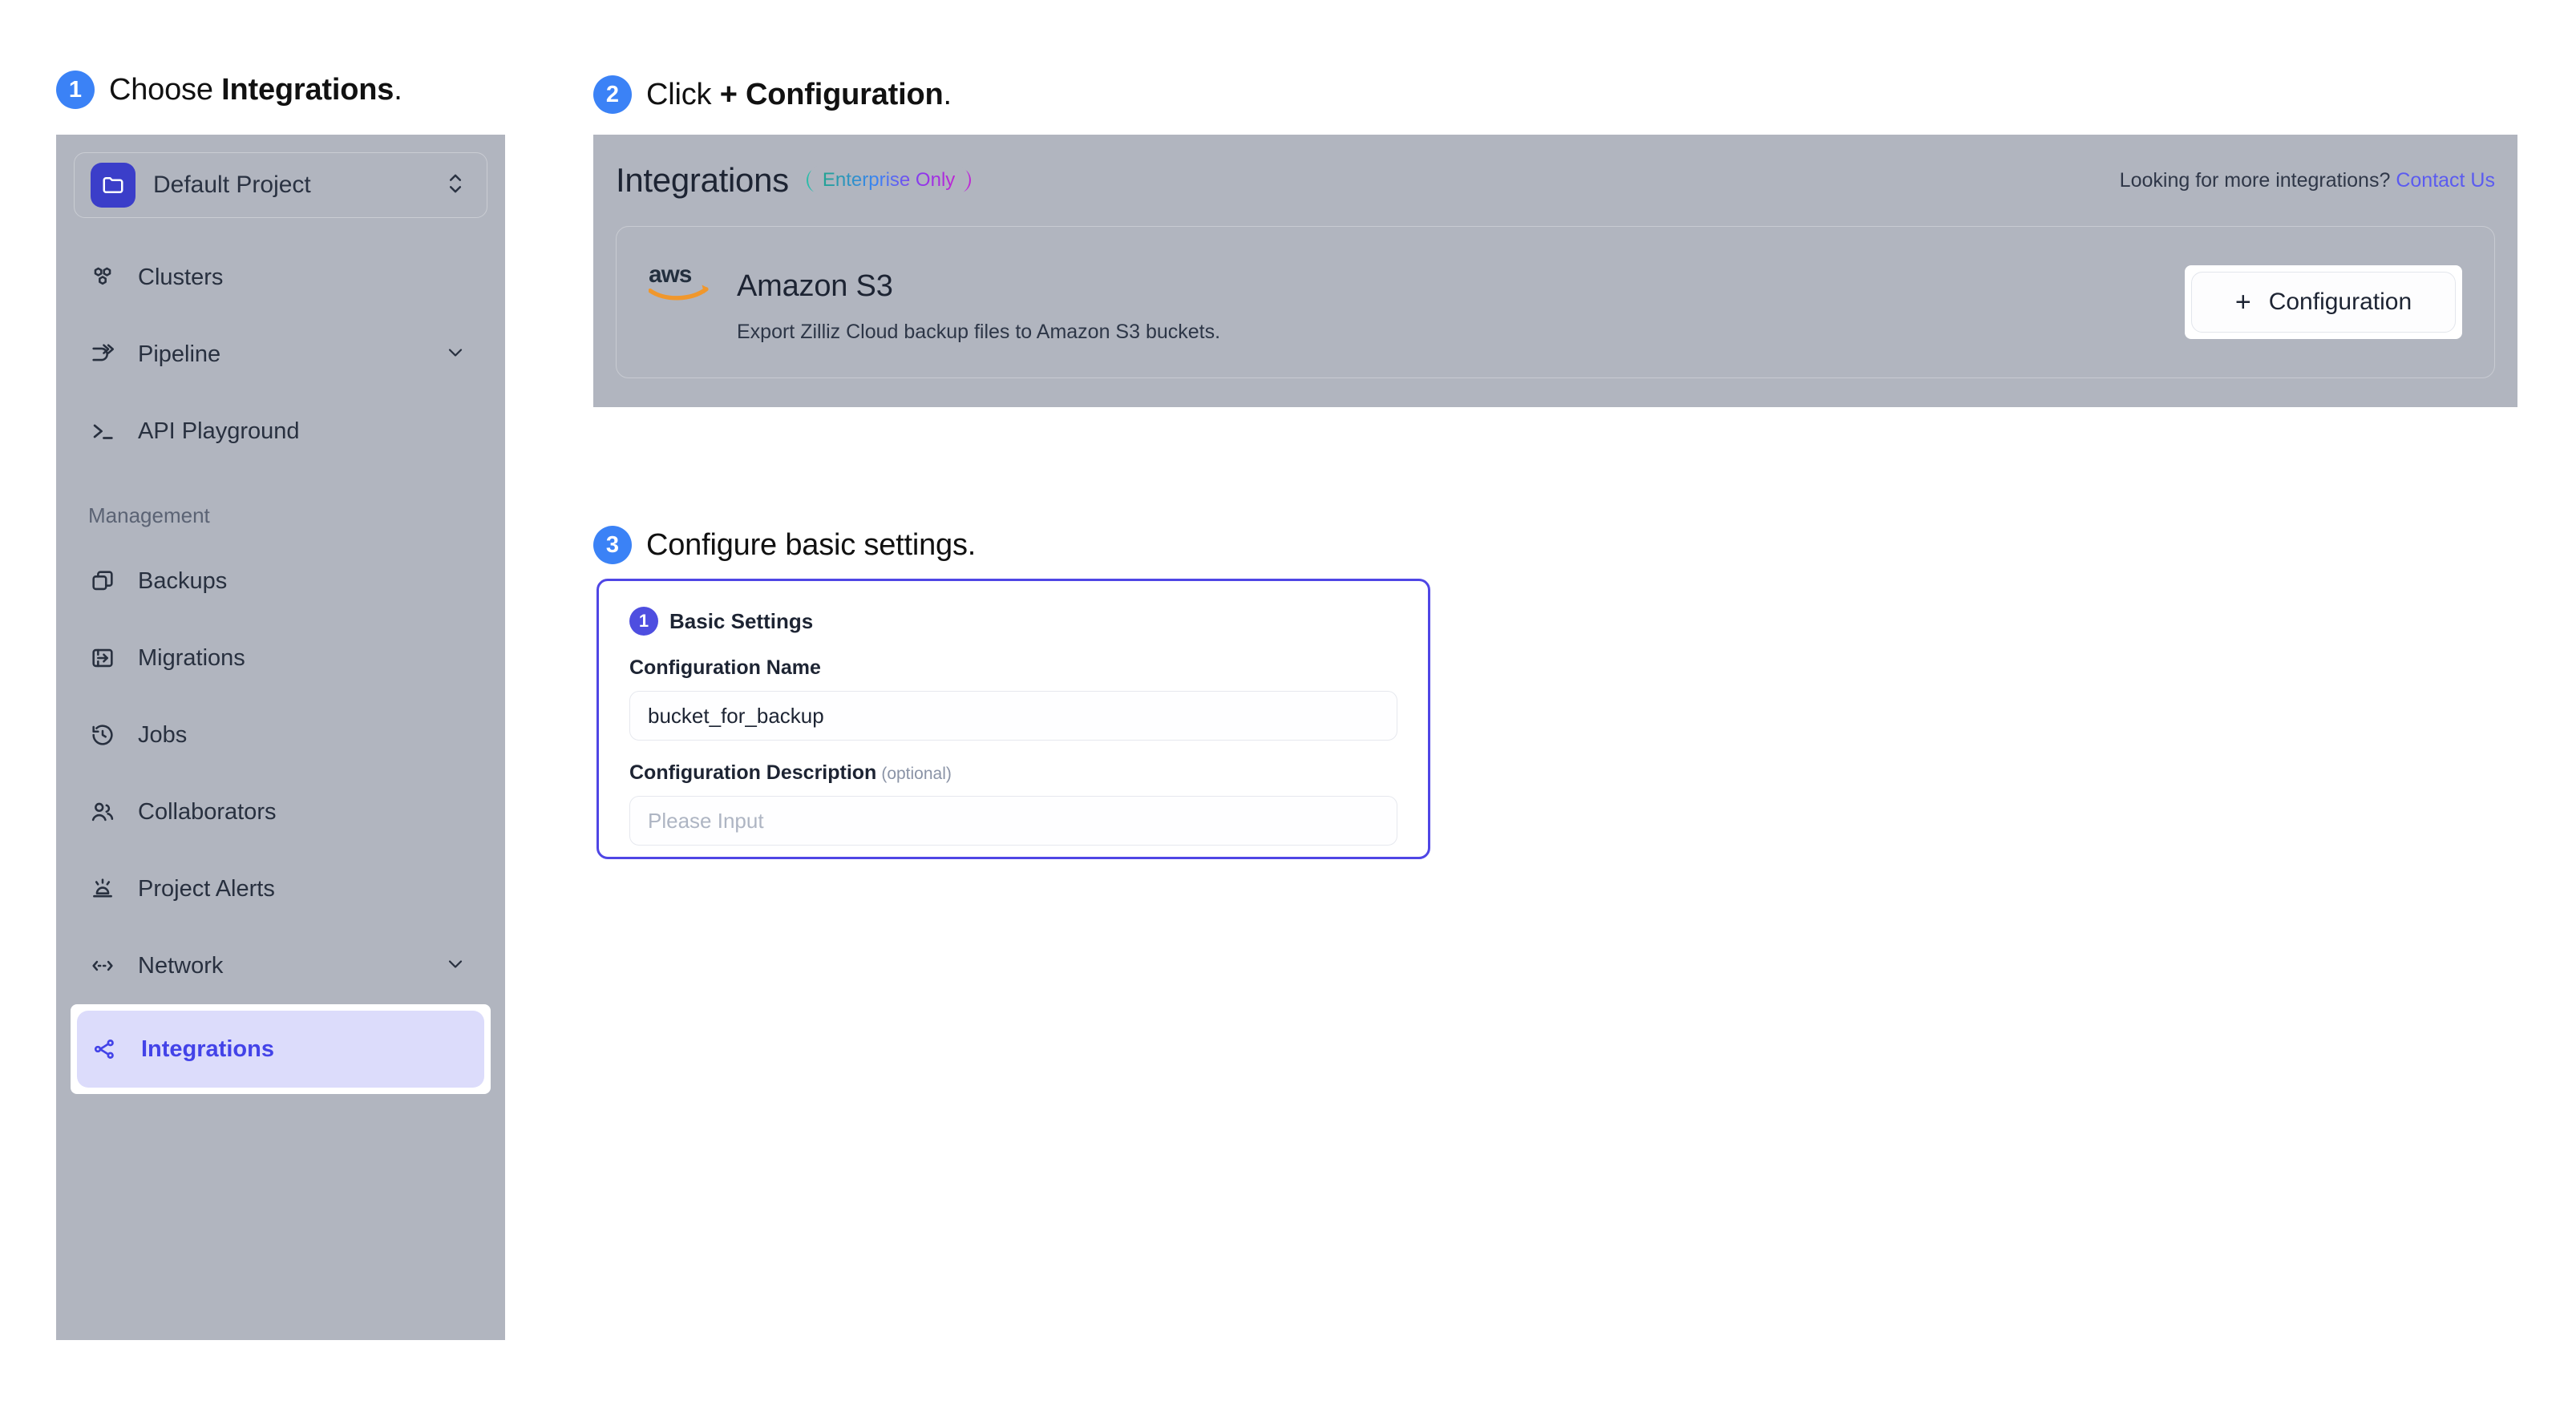 The width and height of the screenshot is (2576, 1409). I want to click on add-configuration-button: + Configuration, so click(2323, 302).